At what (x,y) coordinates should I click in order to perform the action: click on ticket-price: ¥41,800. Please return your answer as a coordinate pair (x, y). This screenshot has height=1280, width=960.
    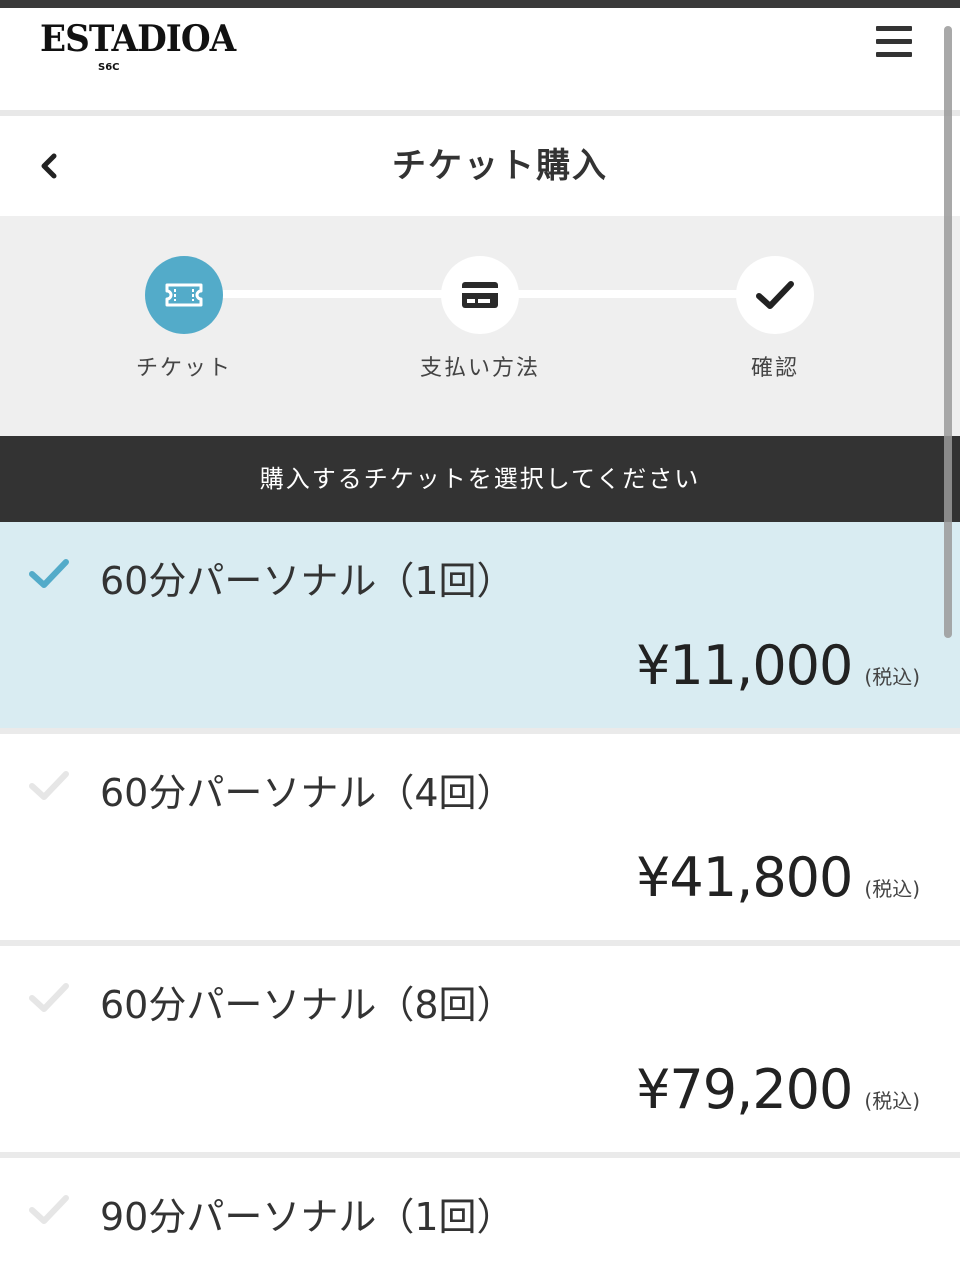
    Looking at the image, I should click on (744, 877).